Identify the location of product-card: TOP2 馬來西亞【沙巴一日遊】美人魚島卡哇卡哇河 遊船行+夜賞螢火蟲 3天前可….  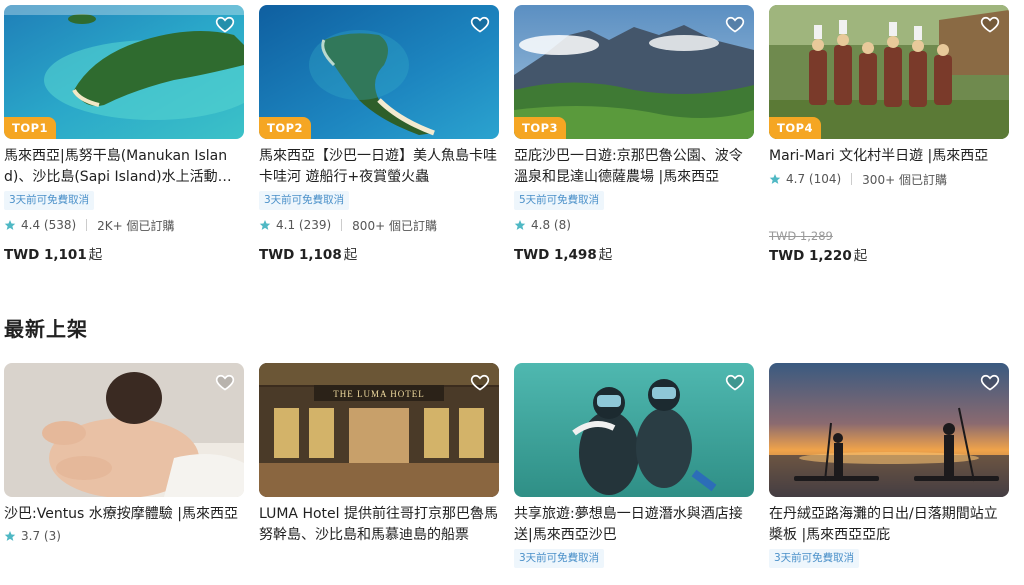
(379, 134).